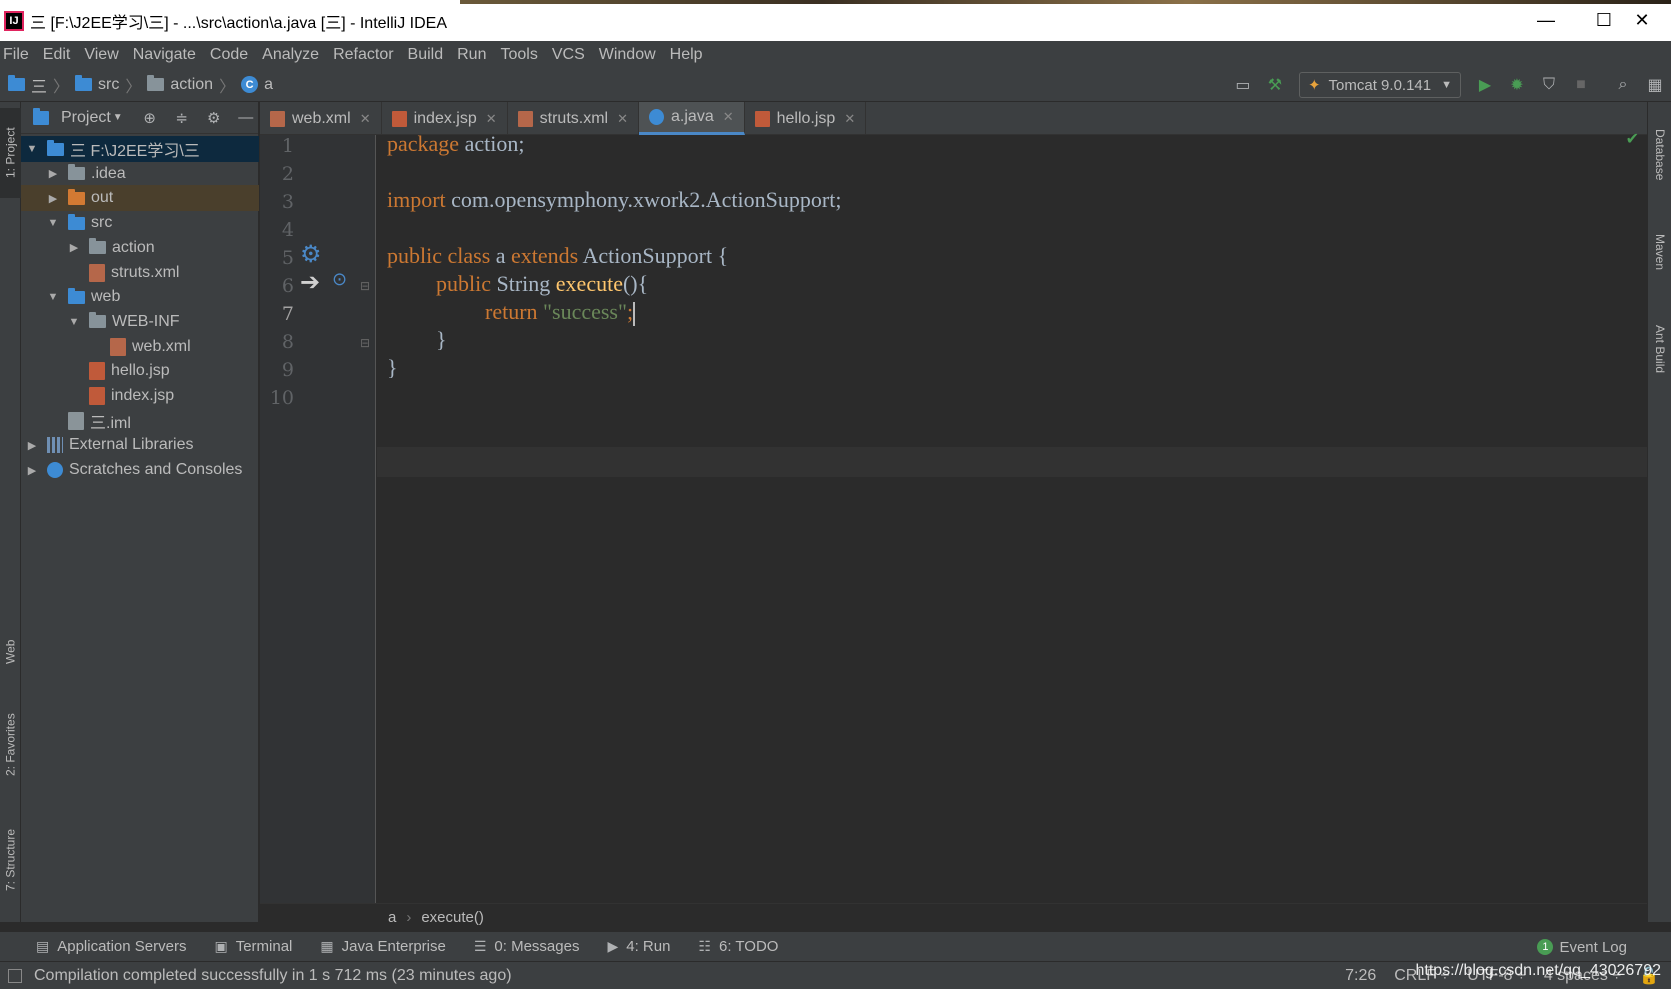  I want to click on menu-build: Build, so click(426, 55).